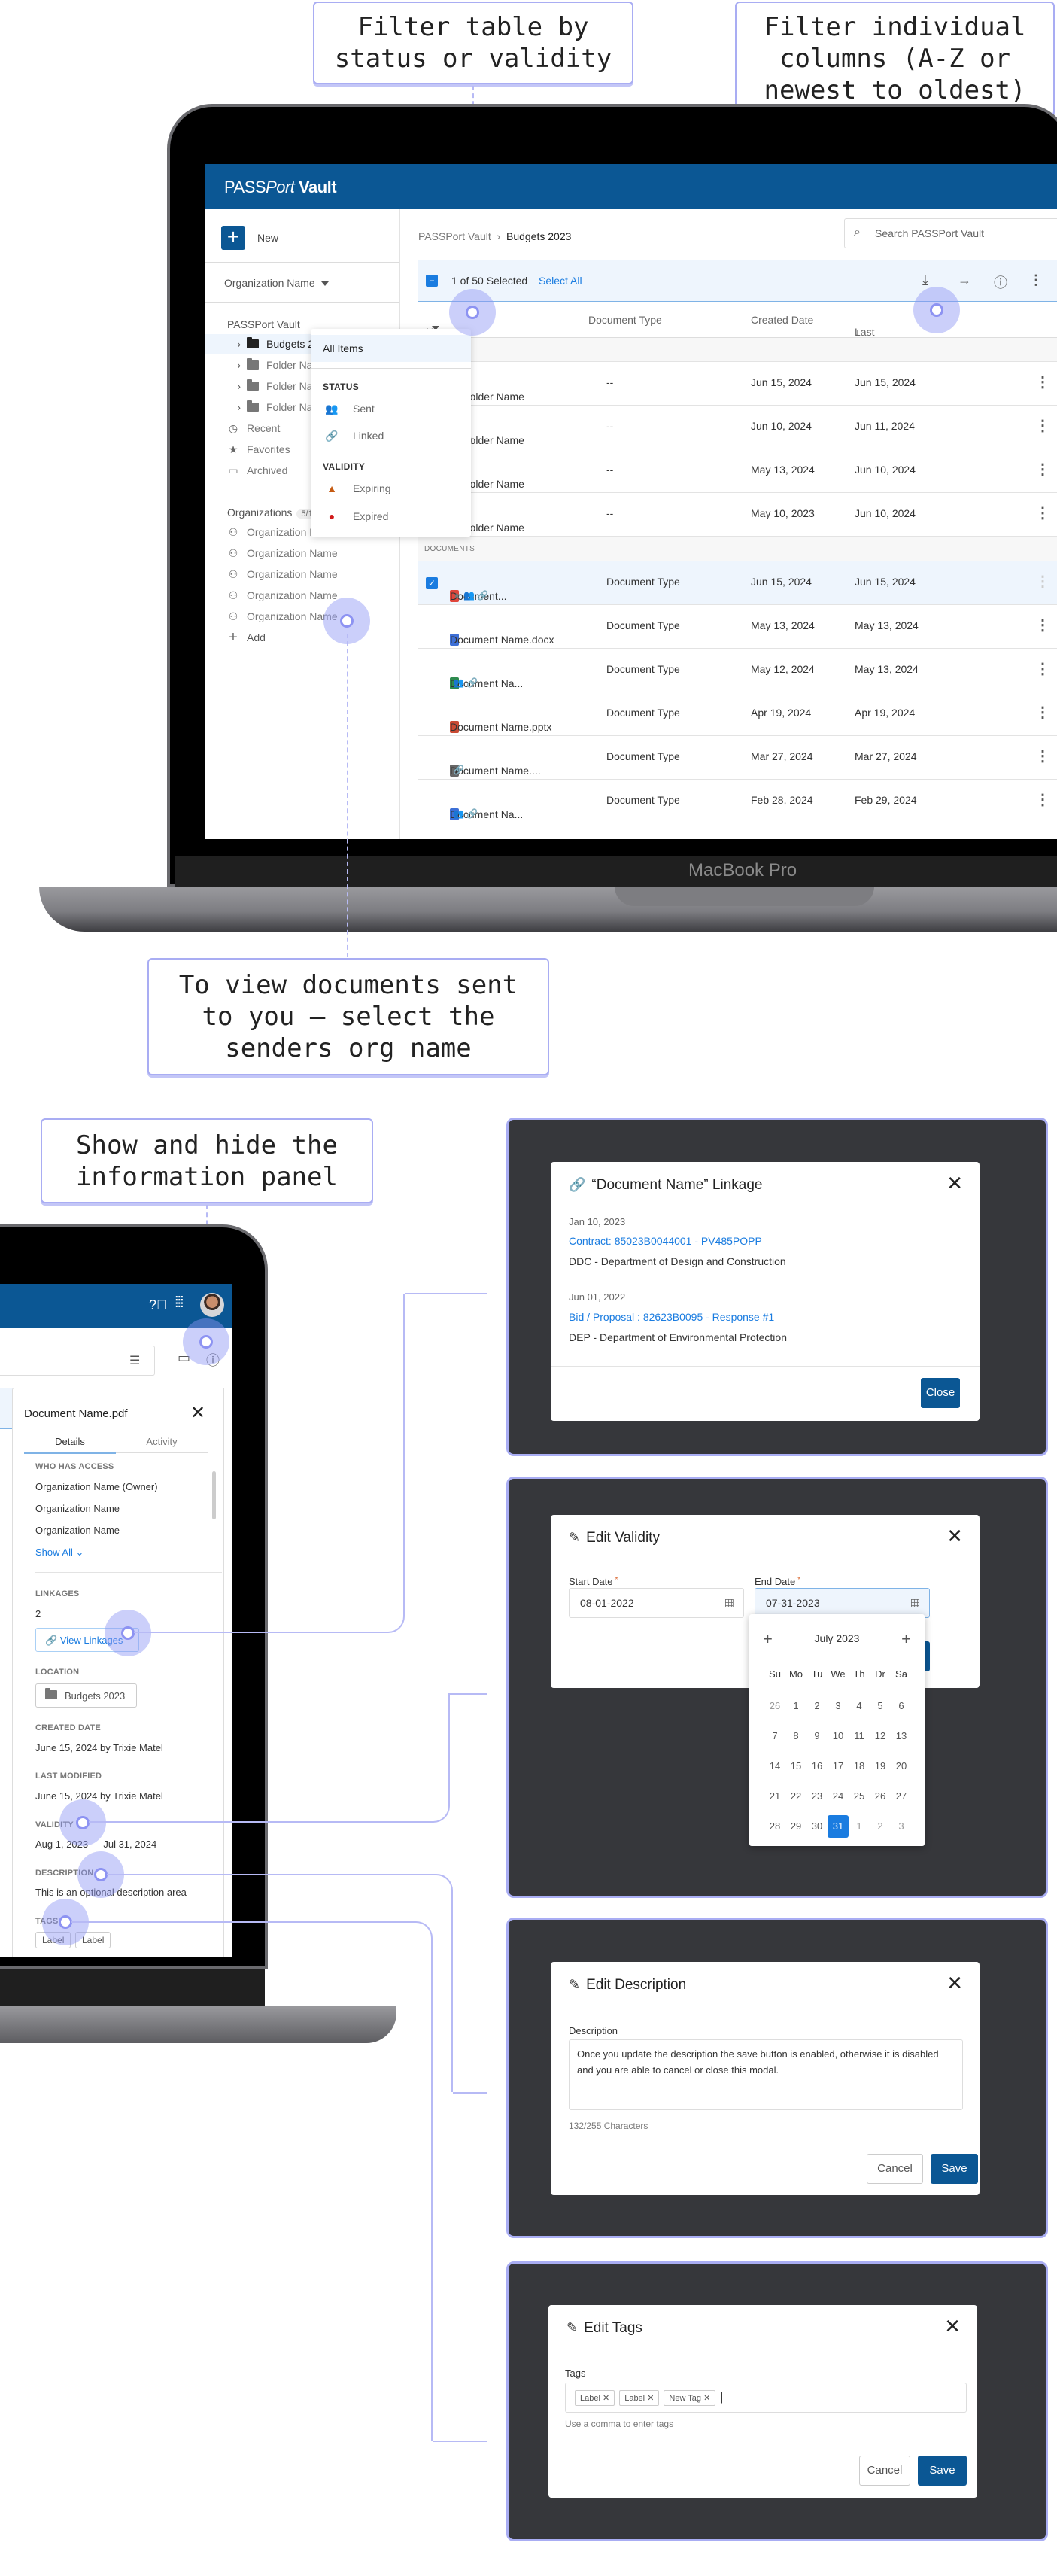 The width and height of the screenshot is (1057, 2576). Describe the element at coordinates (454, 236) in the screenshot. I see `breadcrumb-root: PASSPort Vault` at that location.